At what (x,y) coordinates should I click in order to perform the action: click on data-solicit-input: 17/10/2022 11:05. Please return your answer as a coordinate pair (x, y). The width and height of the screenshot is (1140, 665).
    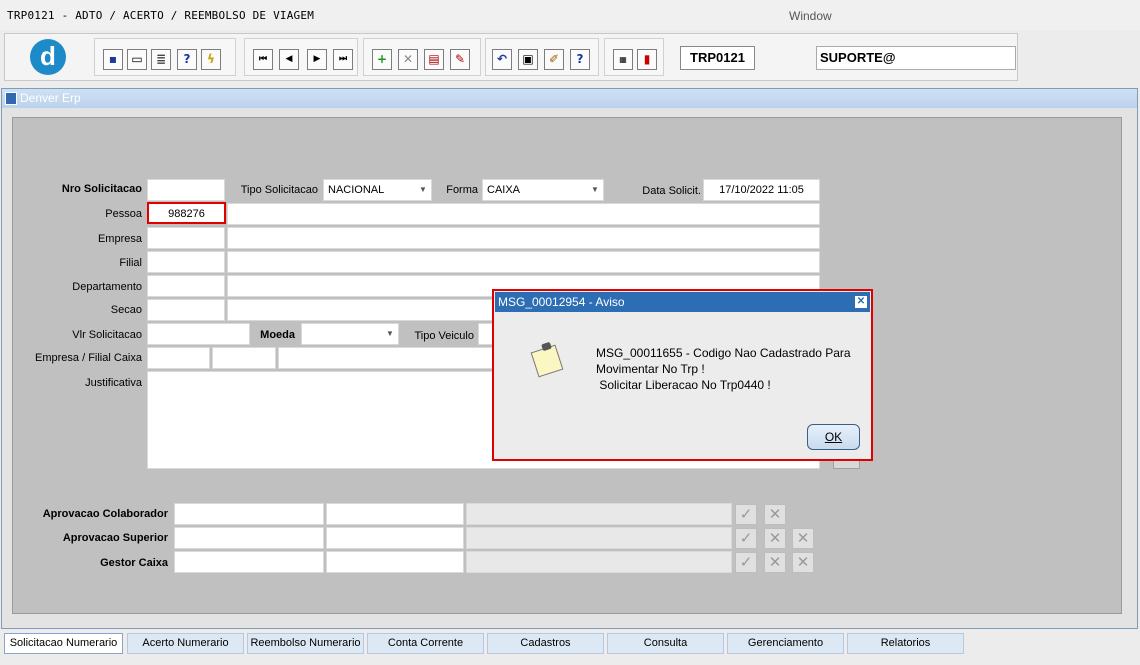
    Looking at the image, I should click on (761, 190).